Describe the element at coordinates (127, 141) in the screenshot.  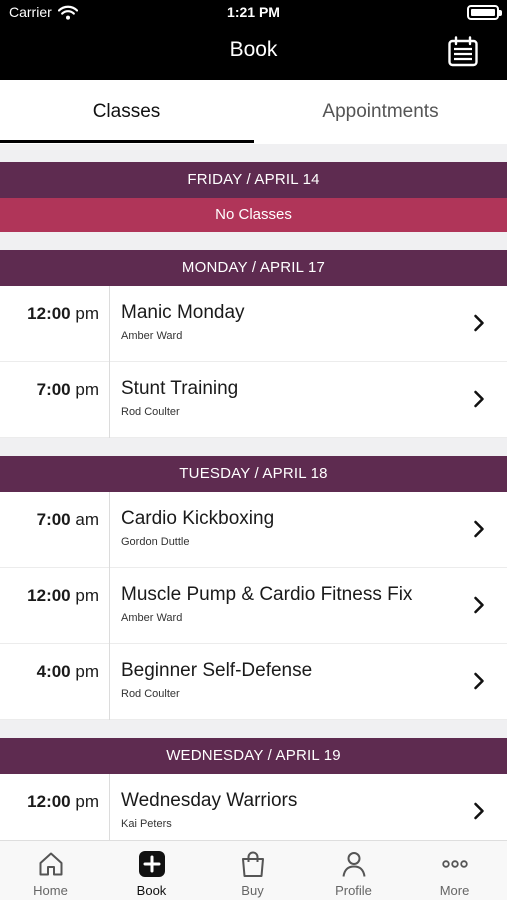
I see `active-tab-indicator` at that location.